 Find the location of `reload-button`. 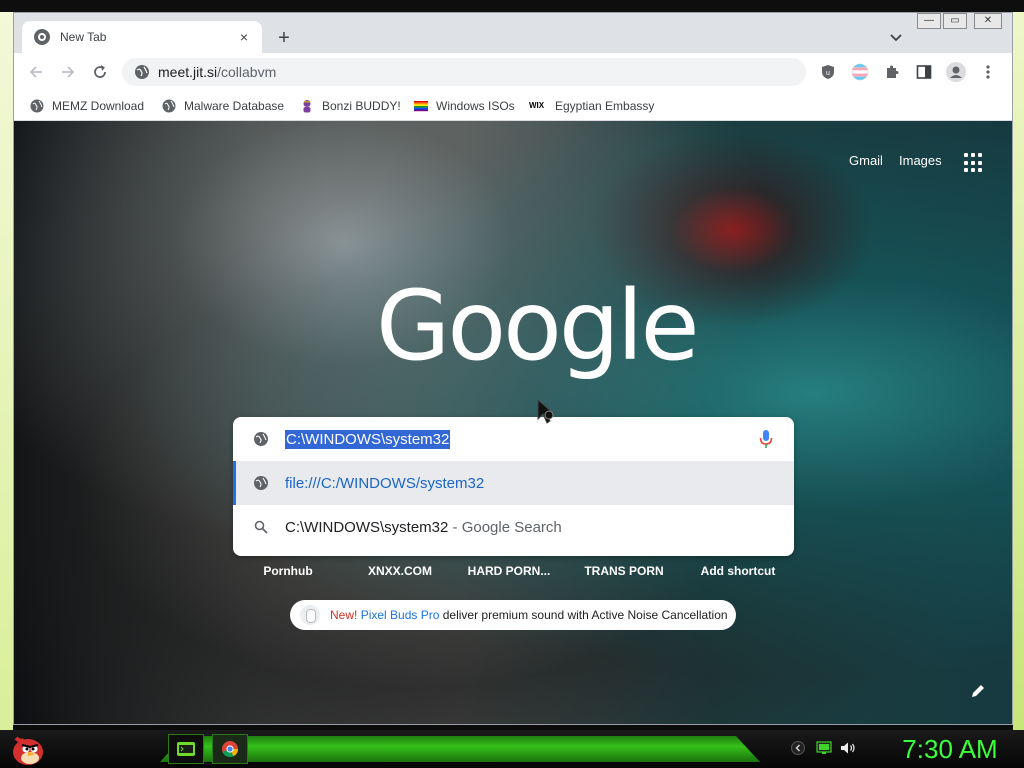

reload-button is located at coordinates (100, 72).